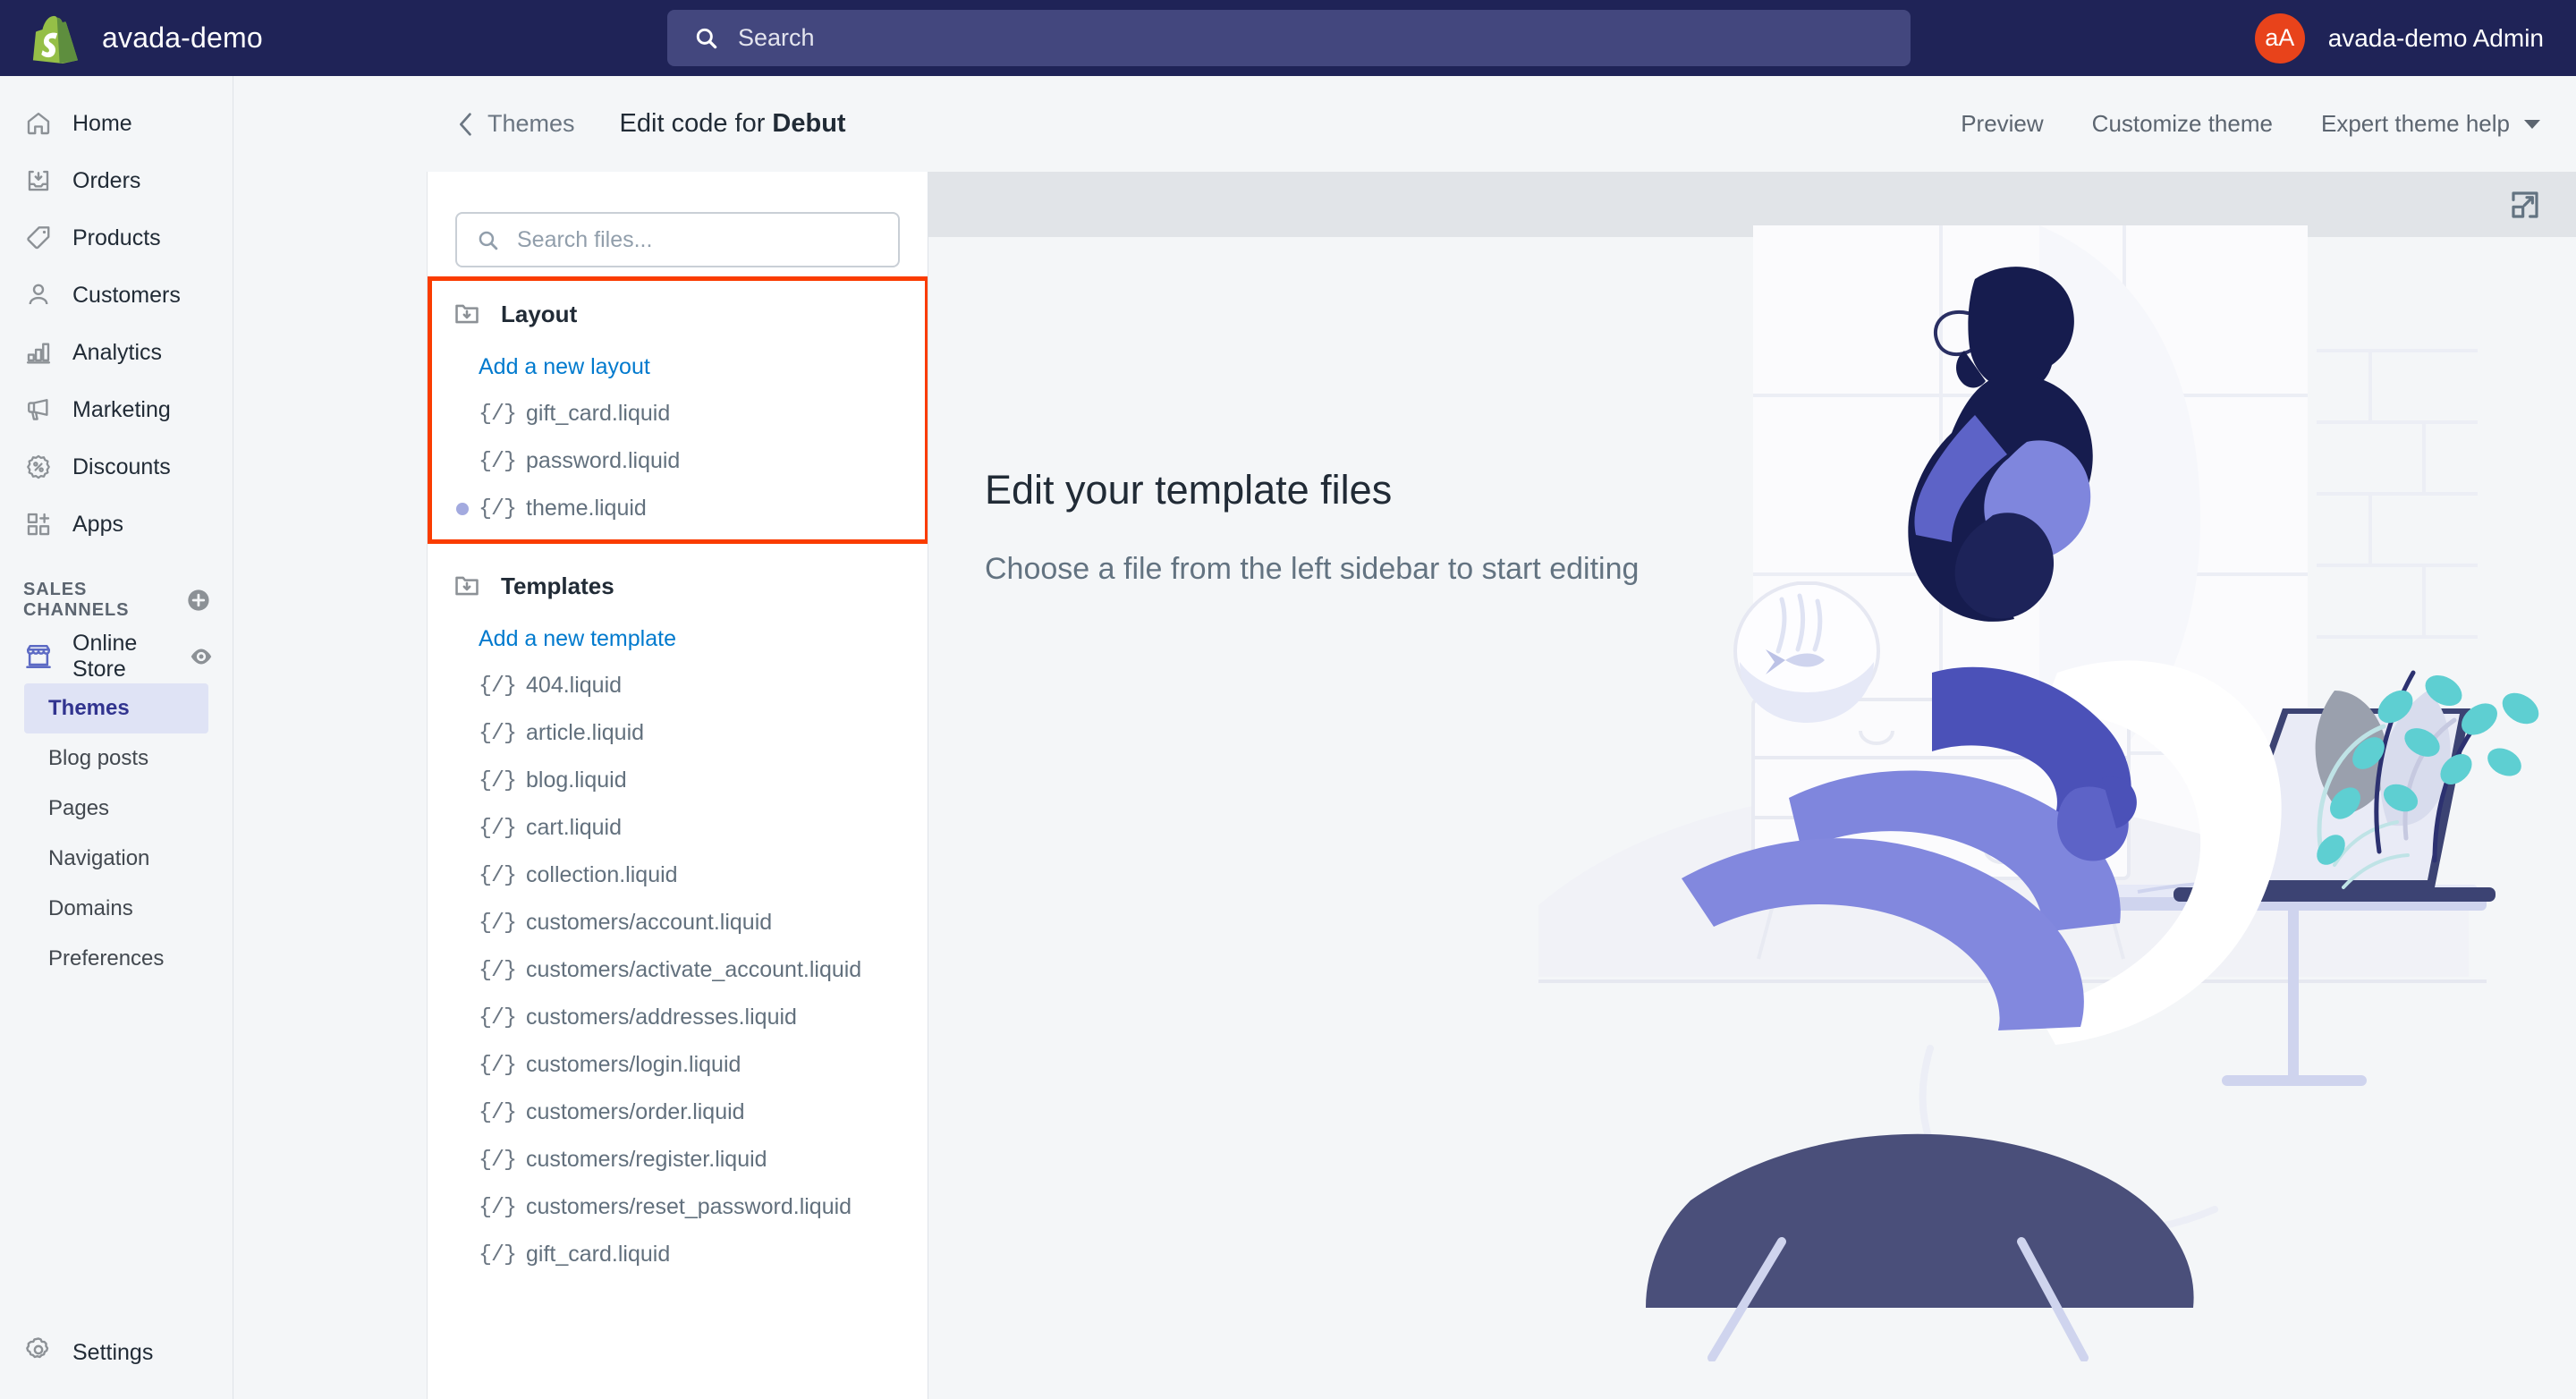 The height and width of the screenshot is (1399, 2576). I want to click on file-name: customers/register.liquid, so click(646, 1159).